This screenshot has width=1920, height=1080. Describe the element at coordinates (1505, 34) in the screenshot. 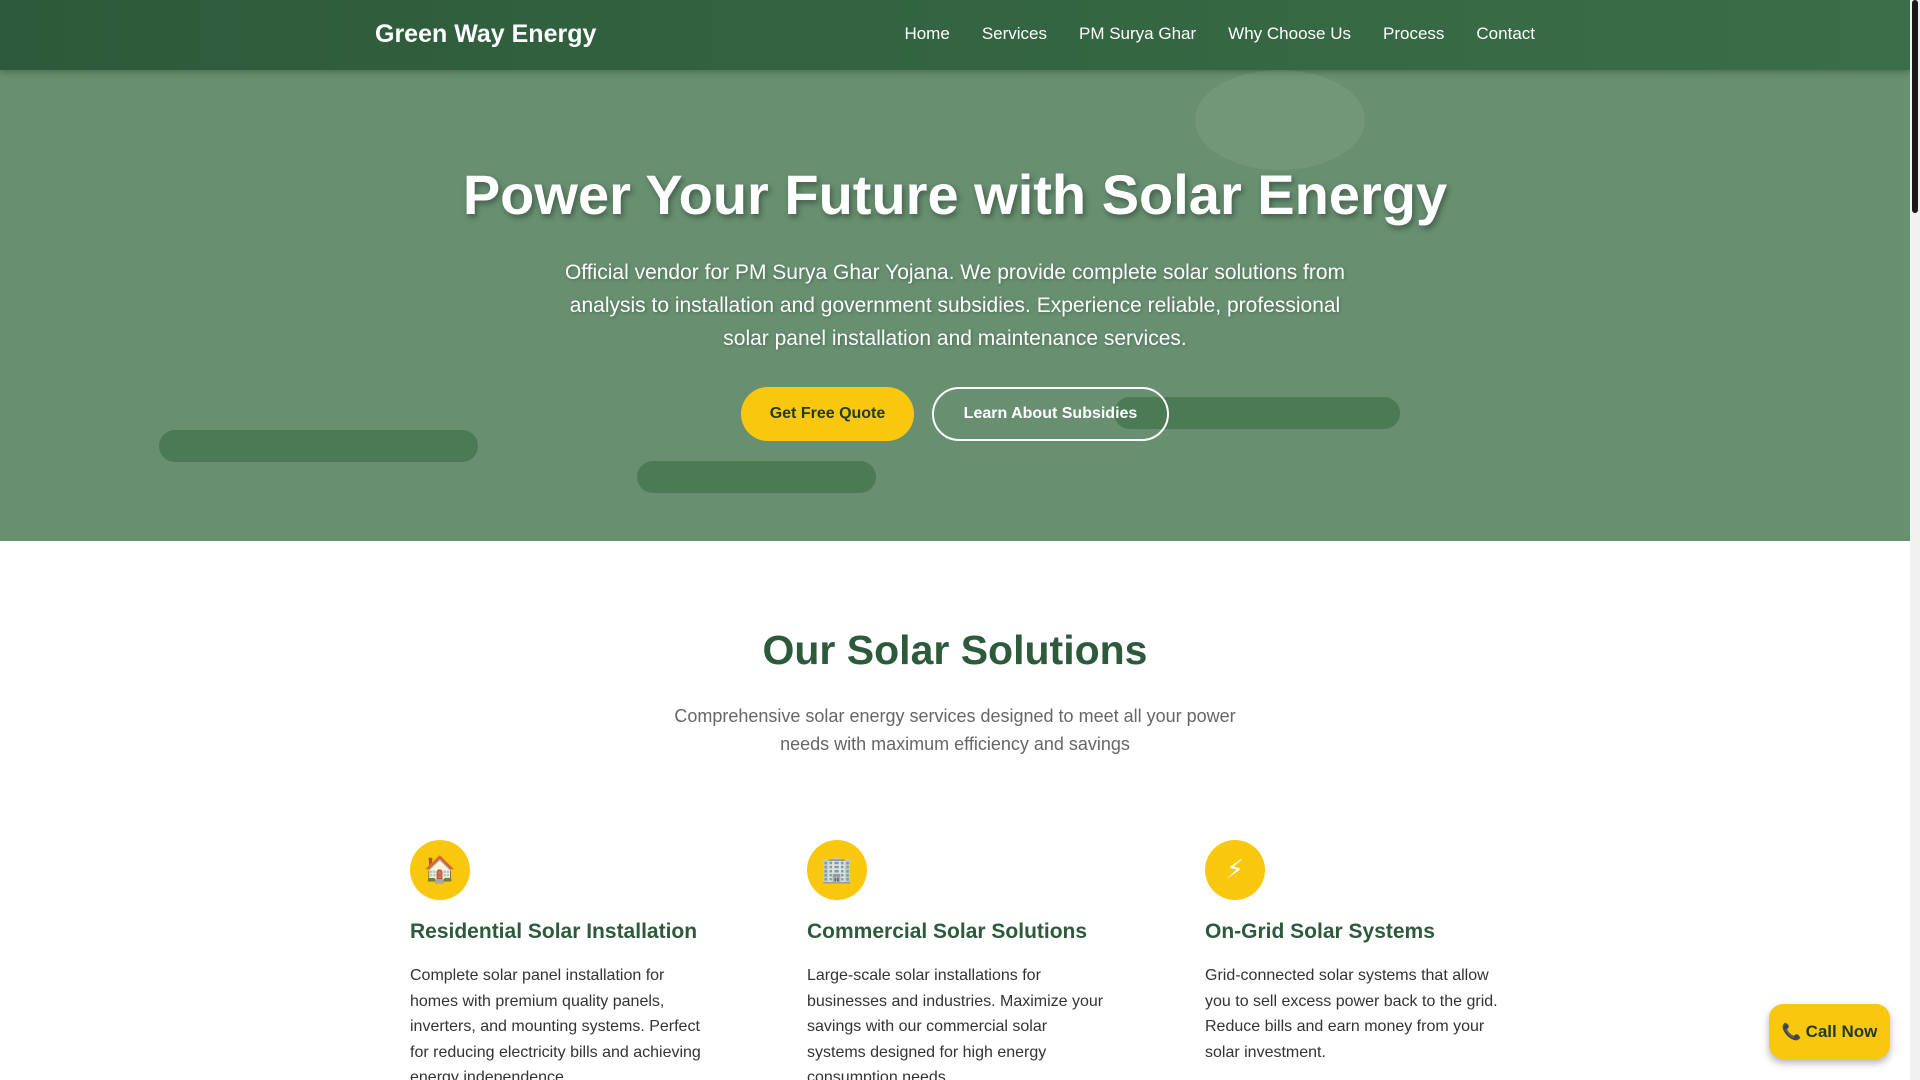

I see `nav-contact: Contact` at that location.